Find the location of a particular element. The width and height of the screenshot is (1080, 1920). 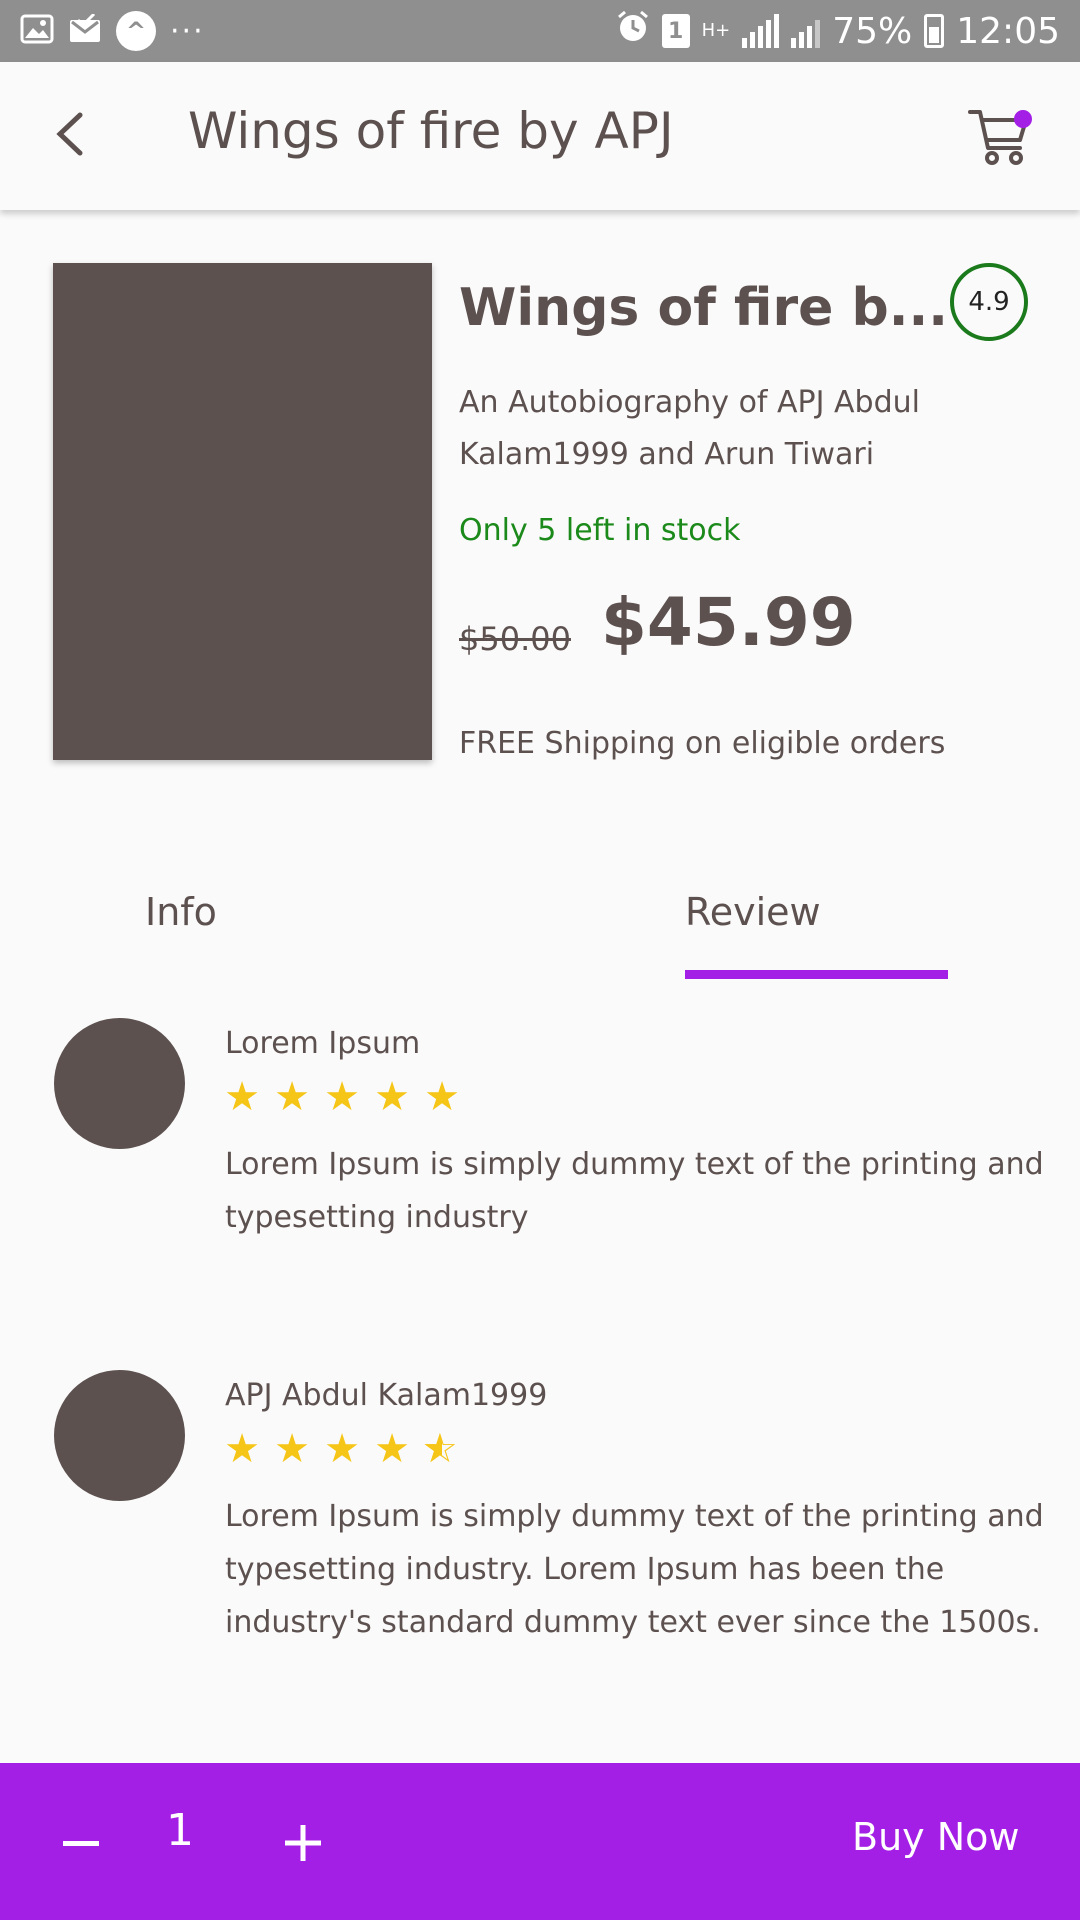

more-dots-icon: ··· is located at coordinates (187, 31).